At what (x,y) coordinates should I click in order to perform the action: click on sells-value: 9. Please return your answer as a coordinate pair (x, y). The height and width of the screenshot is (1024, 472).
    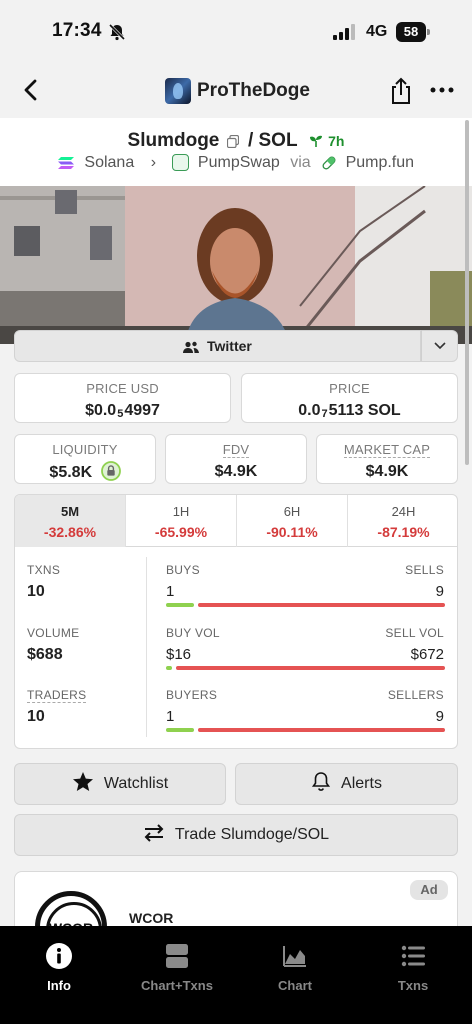
    Looking at the image, I should click on (439, 591).